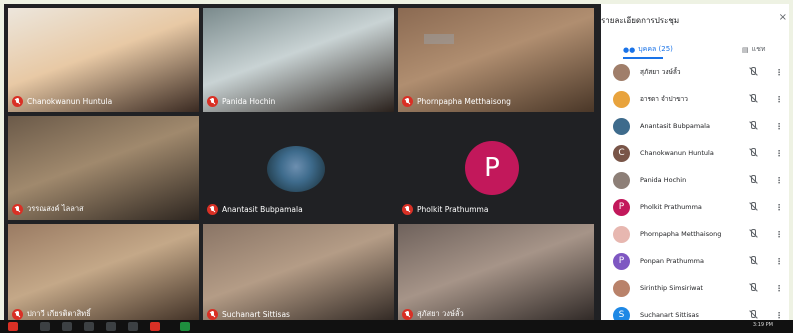 This screenshot has width=793, height=333. I want to click on panel-title: รายละเอียดการประชุม, so click(640, 20).